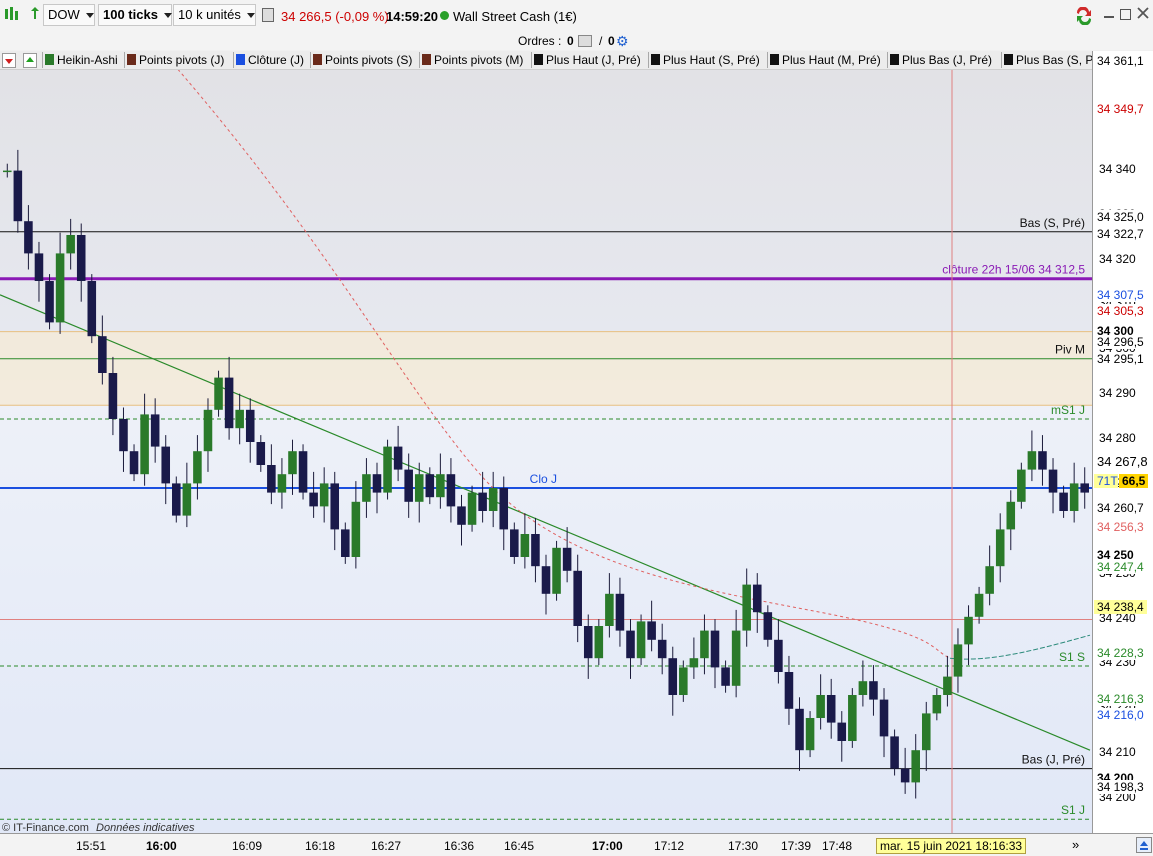 The width and height of the screenshot is (1153, 856). Describe the element at coordinates (570, 41) in the screenshot. I see `orders-count: 0` at that location.